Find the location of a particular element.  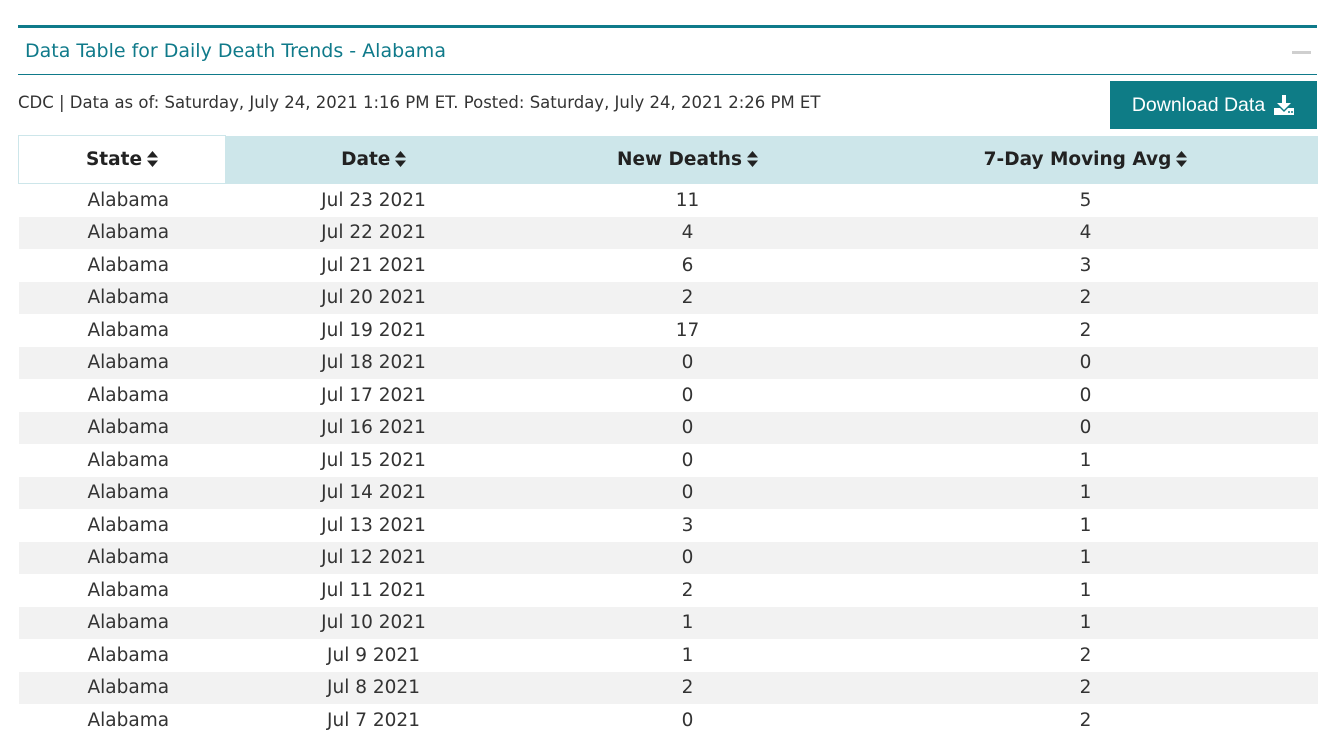

cell-date: Jul 20 2021 is located at coordinates (373, 297).